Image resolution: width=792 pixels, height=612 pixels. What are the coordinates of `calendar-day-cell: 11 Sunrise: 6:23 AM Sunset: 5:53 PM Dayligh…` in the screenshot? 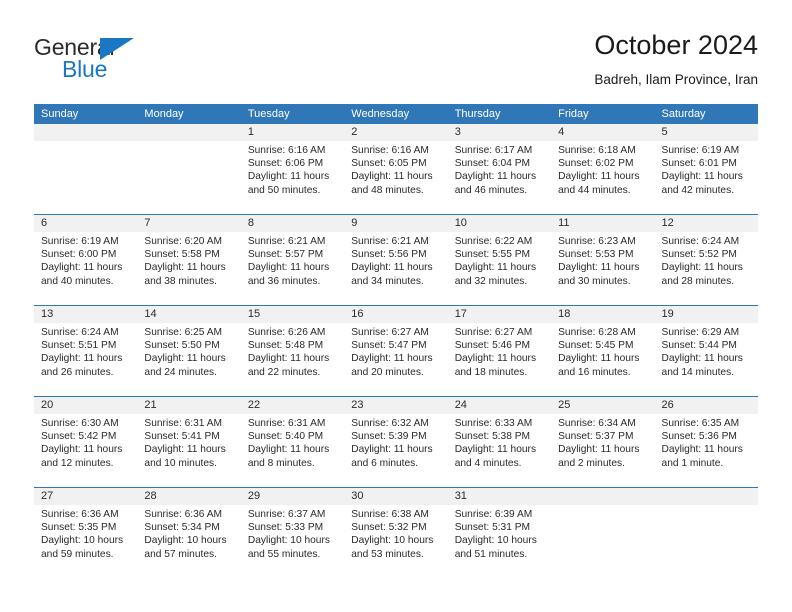 It's located at (603, 260).